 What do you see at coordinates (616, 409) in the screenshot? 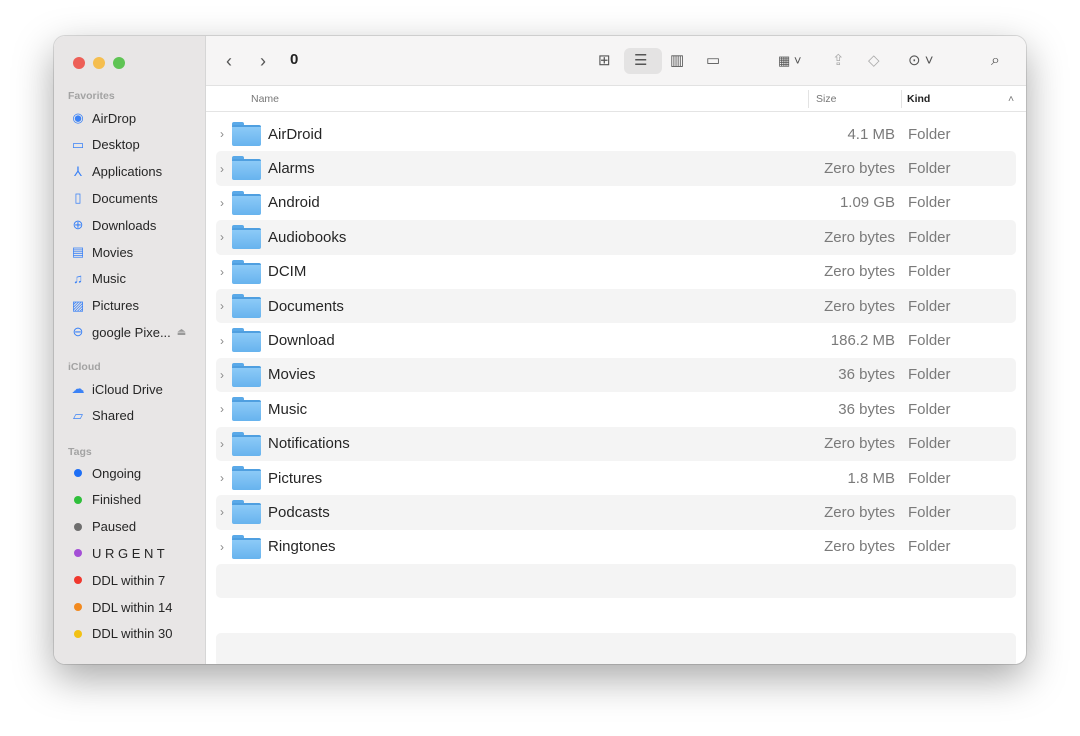
I see `file-row: › Music 36 bytes Folder` at bounding box center [616, 409].